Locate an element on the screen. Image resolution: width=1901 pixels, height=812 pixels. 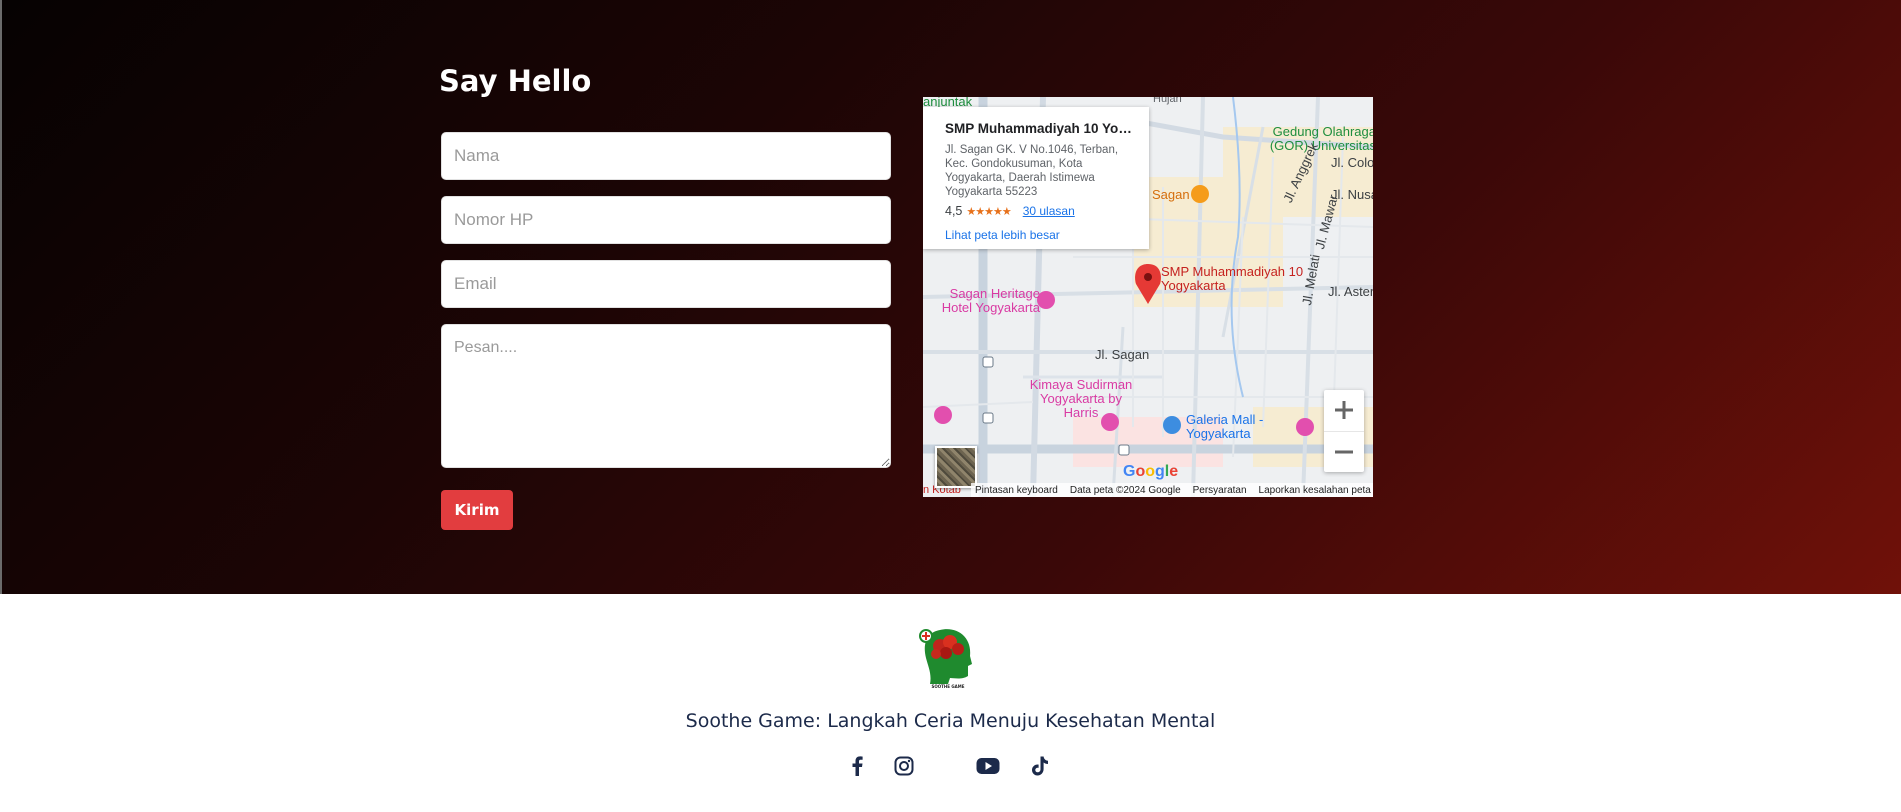
name-input is located at coordinates (666, 156).